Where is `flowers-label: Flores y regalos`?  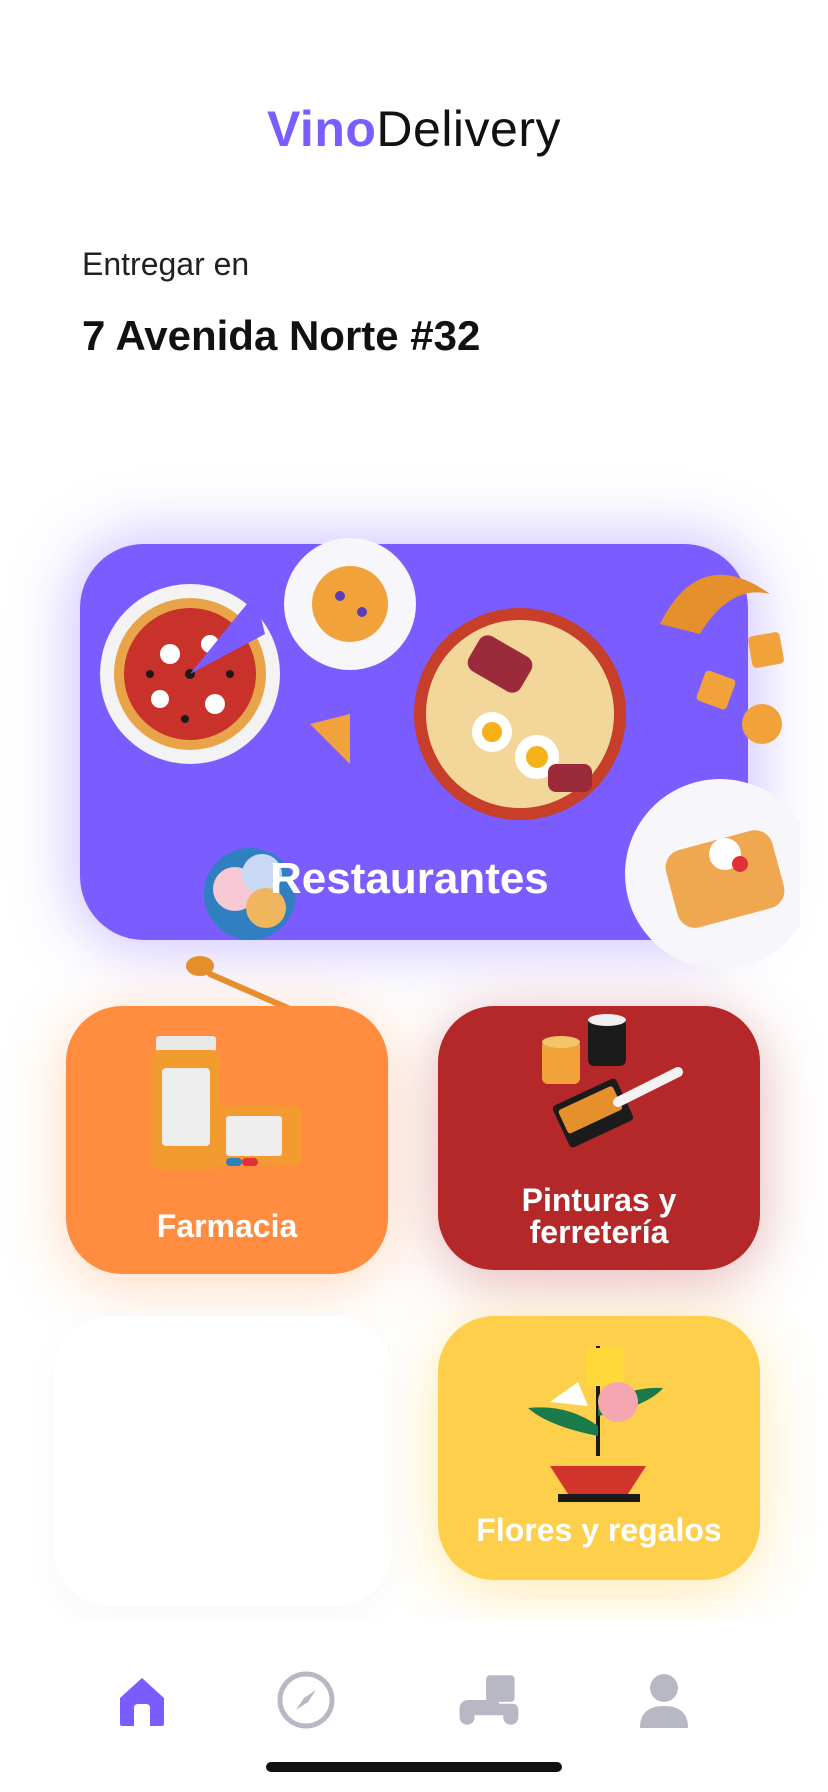 flowers-label: Flores y regalos is located at coordinates (599, 1530).